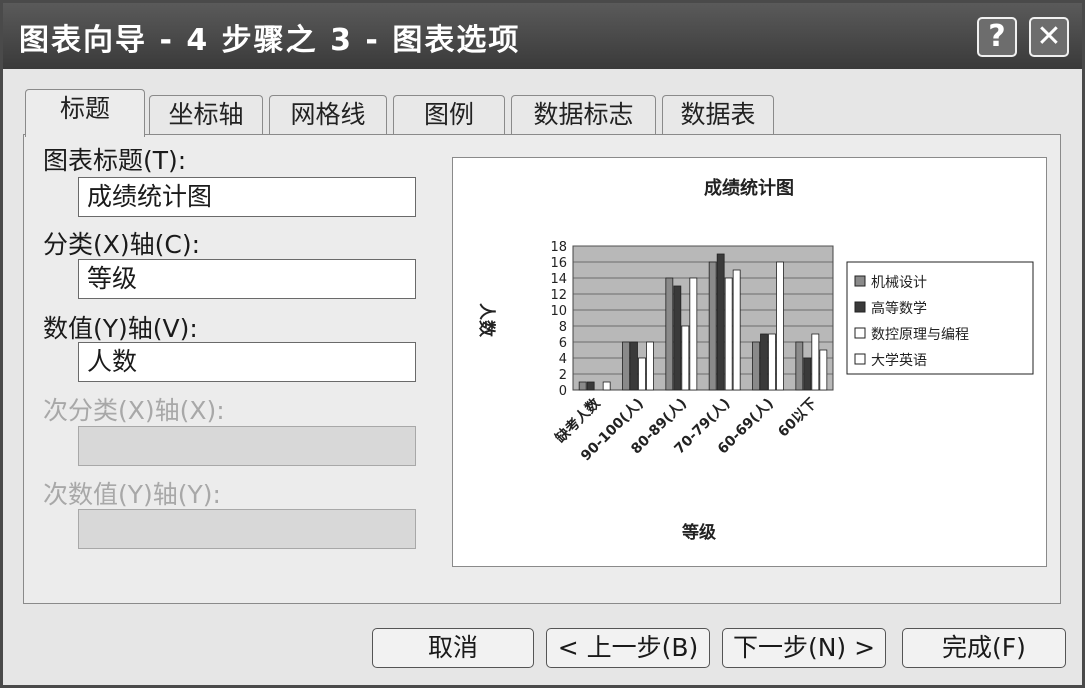 Image resolution: width=1085 pixels, height=688 pixels. Describe the element at coordinates (558, 263) in the screenshot. I see `y-tick-label: 16` at that location.